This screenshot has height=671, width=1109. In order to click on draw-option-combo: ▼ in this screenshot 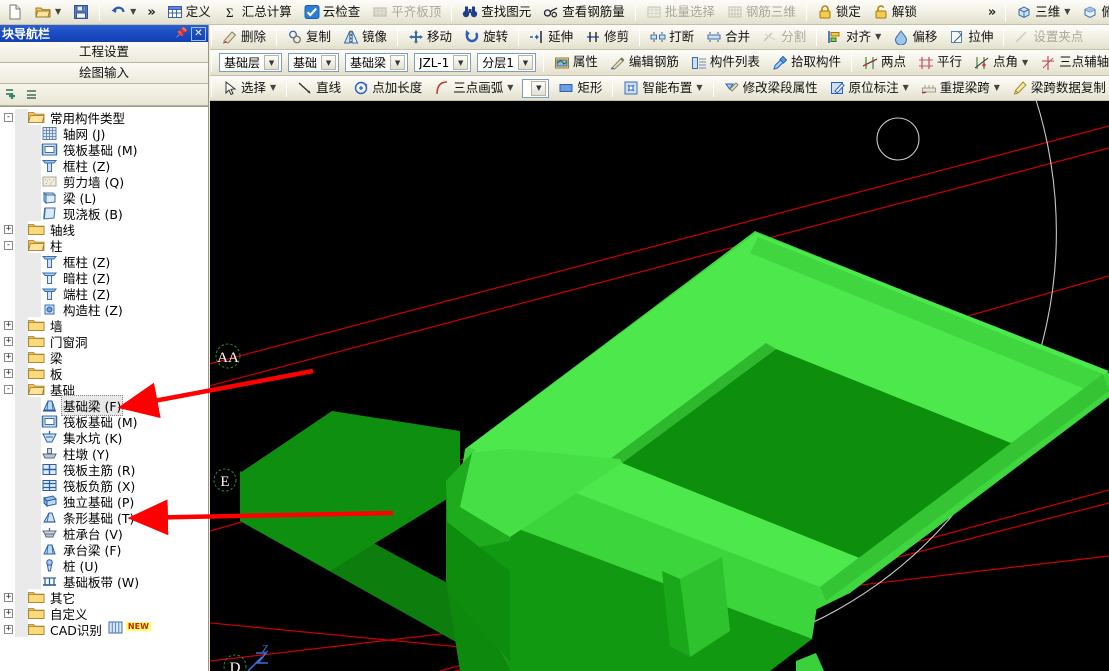, I will do `click(536, 88)`.